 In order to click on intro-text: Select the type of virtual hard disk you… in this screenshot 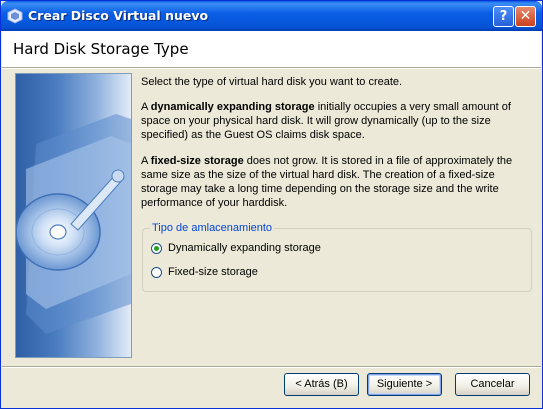, I will do `click(272, 82)`.